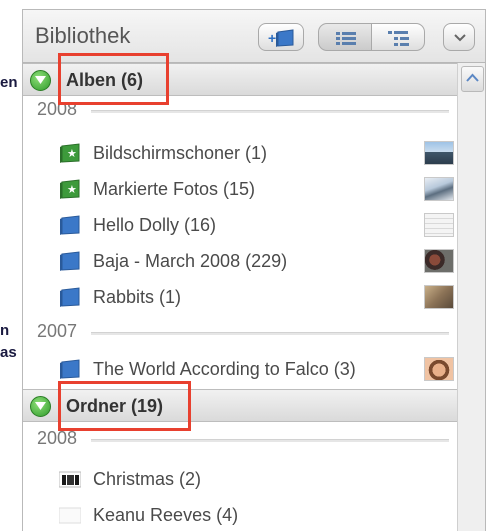 This screenshot has height=531, width=492. What do you see at coordinates (155, 225) in the screenshot?
I see `item-label: Hello Dolly (16)` at bounding box center [155, 225].